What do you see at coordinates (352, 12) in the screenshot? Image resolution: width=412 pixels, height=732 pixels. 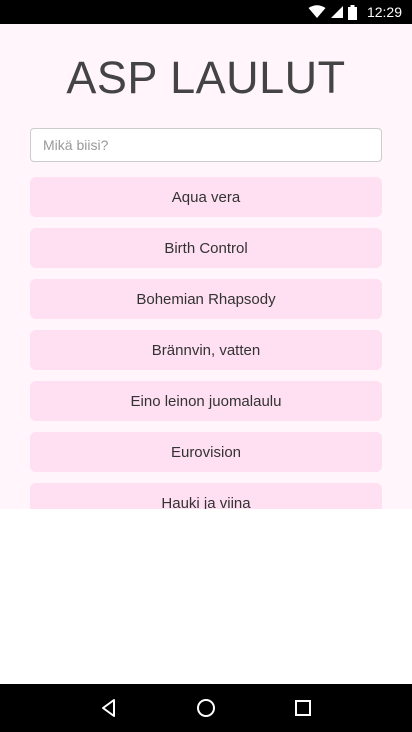 I see `battery-icon` at bounding box center [352, 12].